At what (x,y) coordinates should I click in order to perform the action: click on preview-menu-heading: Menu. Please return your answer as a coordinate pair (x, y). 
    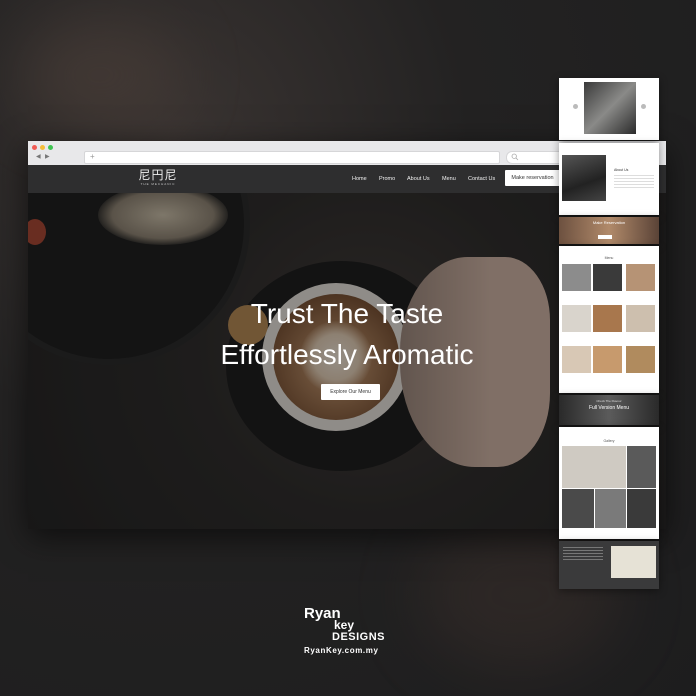
    Looking at the image, I should click on (609, 258).